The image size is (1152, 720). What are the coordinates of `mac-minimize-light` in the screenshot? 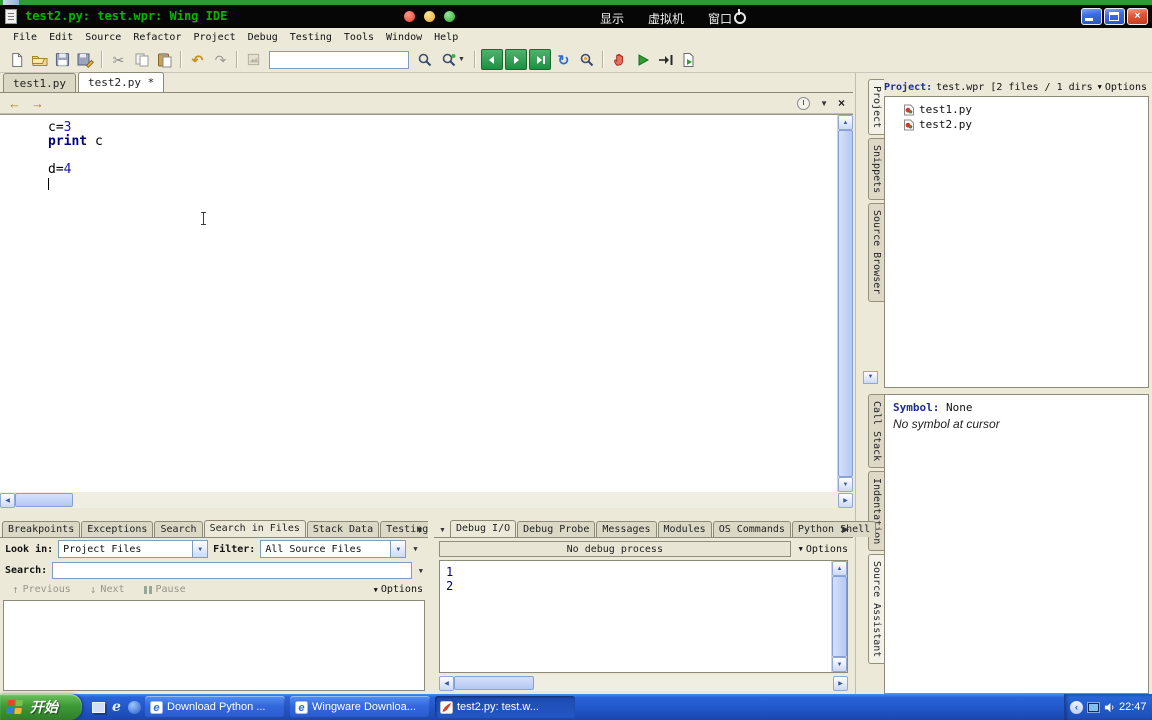 It's located at (429, 16).